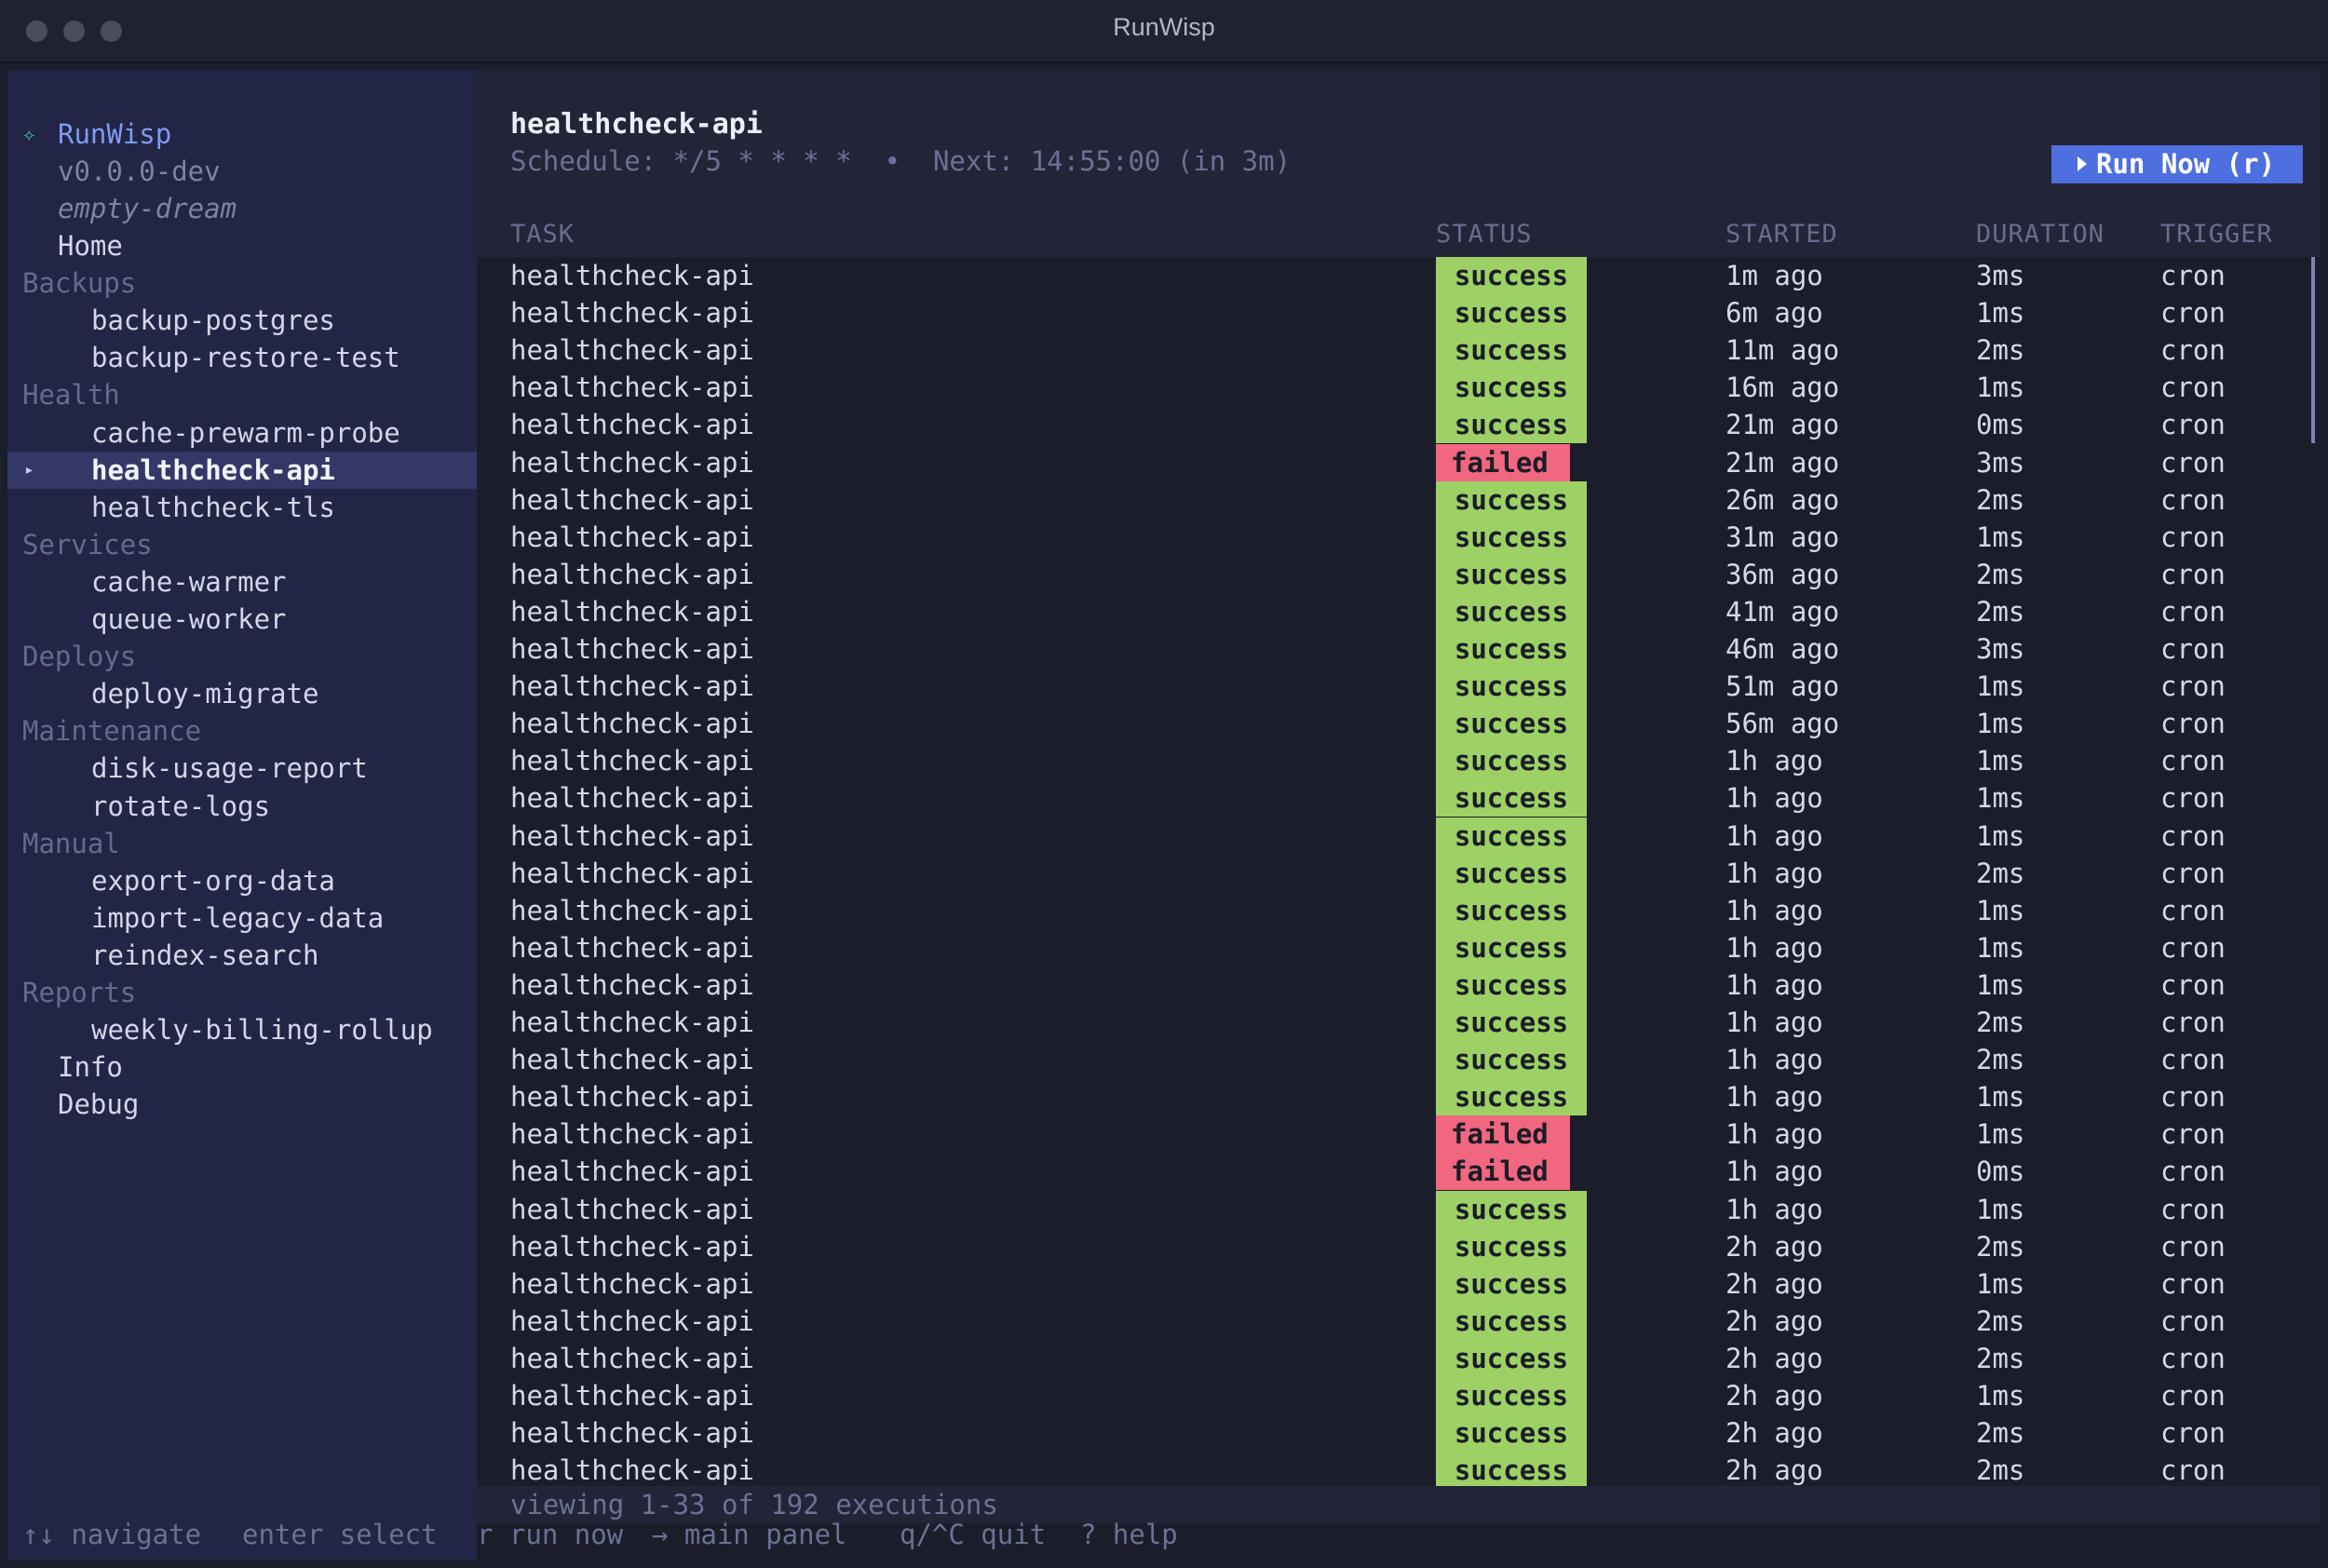  I want to click on key-hint: r run now, so click(550, 1534).